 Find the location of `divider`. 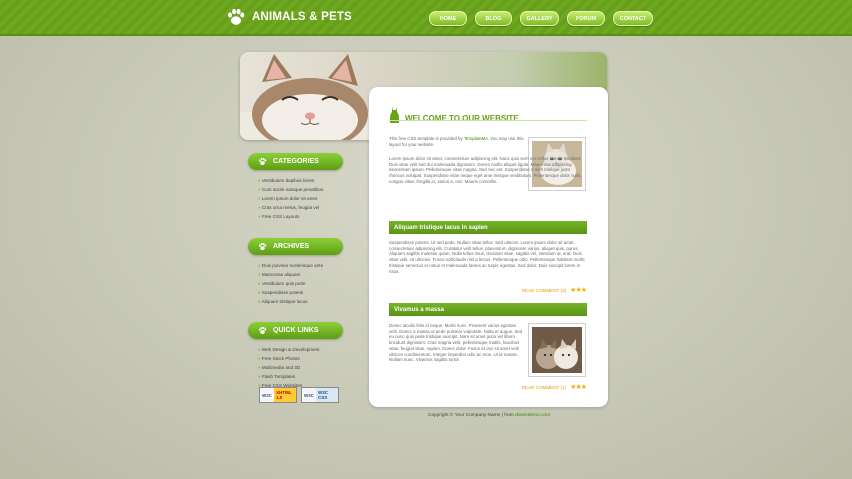

divider is located at coordinates (488, 120).